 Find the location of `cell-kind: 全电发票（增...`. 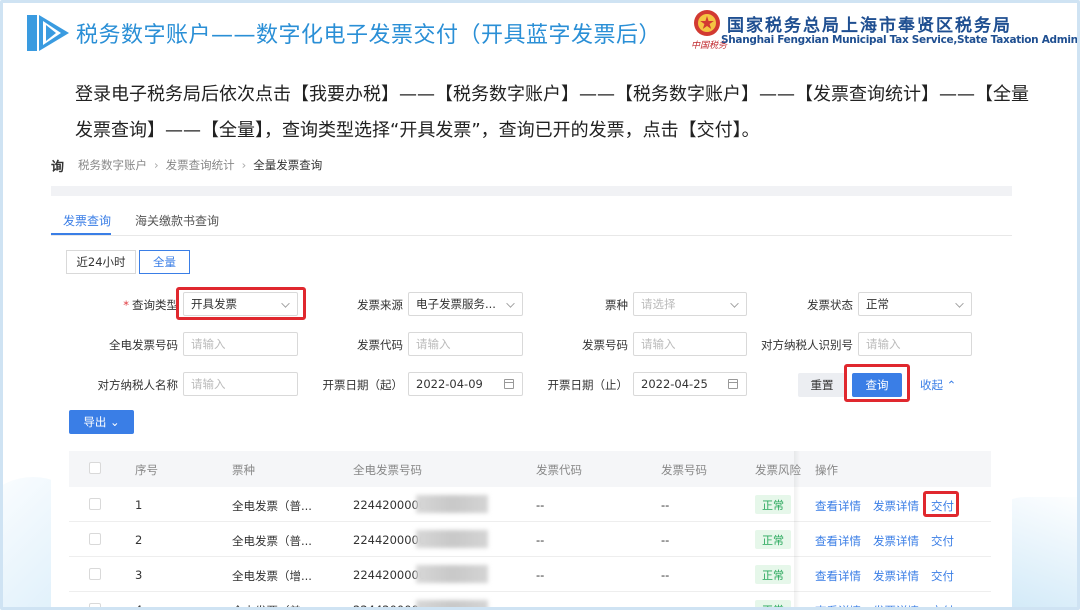

cell-kind: 全电发票（增... is located at coordinates (272, 576).